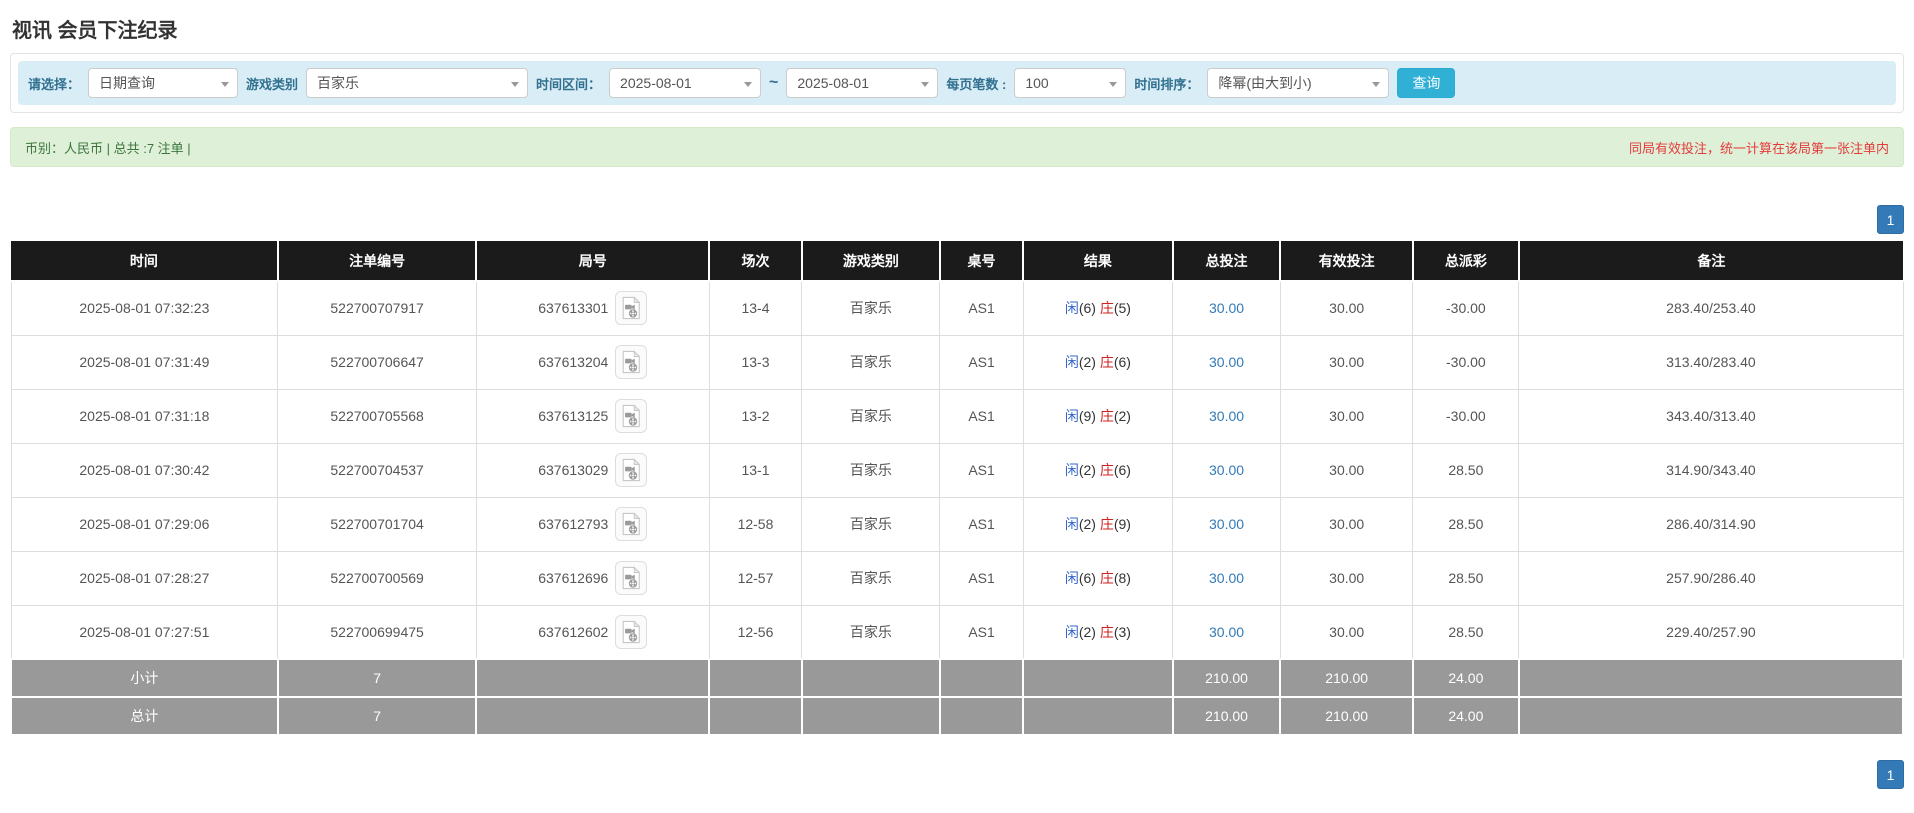  I want to click on round-no-cell: 637613301, so click(592, 308).